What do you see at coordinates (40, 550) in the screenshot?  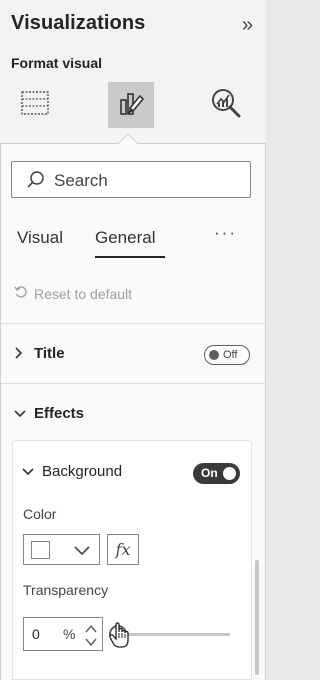 I see `color-swatch` at bounding box center [40, 550].